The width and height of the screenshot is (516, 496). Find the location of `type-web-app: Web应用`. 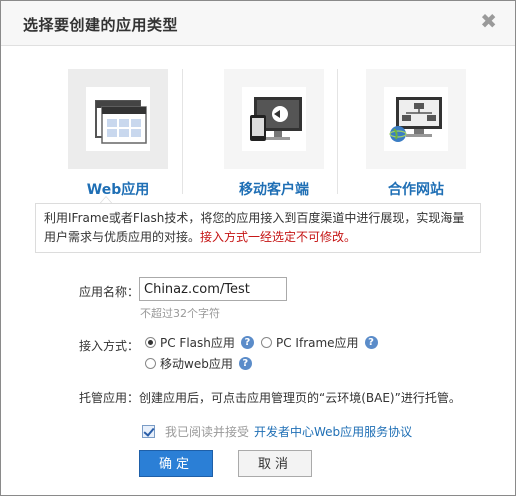

type-web-app: Web应用 is located at coordinates (118, 134).